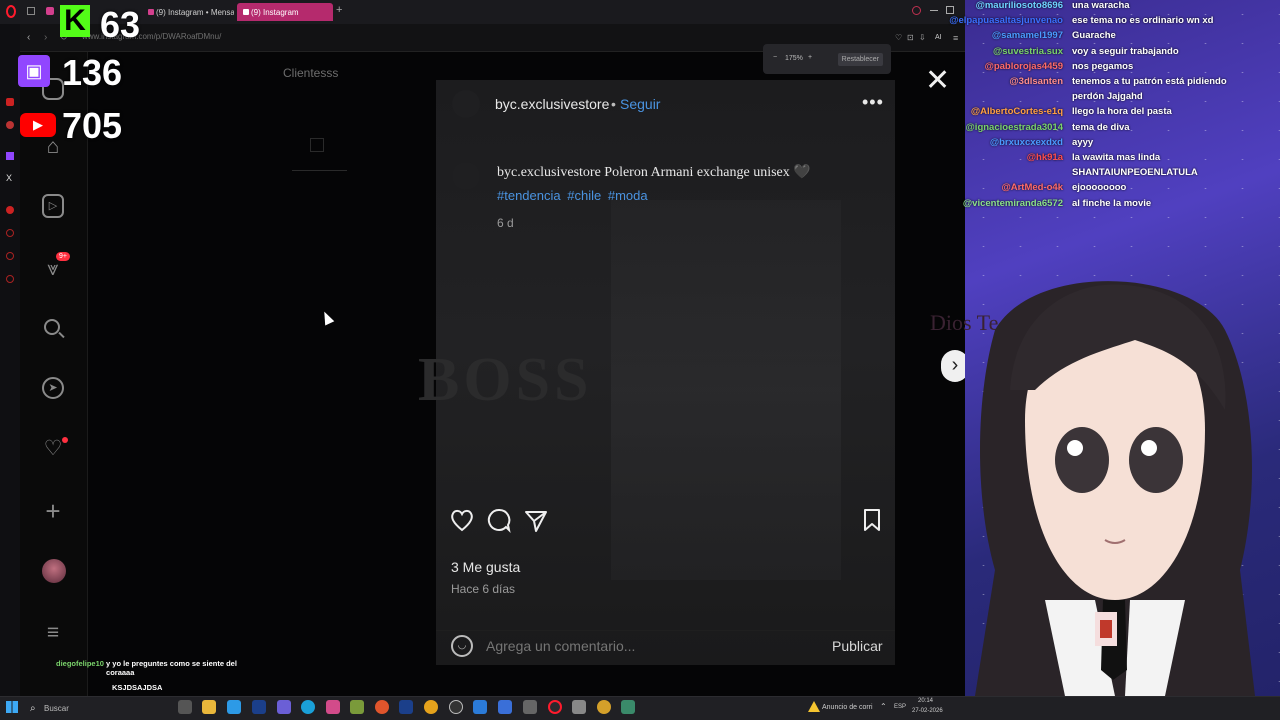 Image resolution: width=1280 pixels, height=720 pixels. Describe the element at coordinates (53, 633) in the screenshot. I see `more-menu-icon: ≡` at that location.